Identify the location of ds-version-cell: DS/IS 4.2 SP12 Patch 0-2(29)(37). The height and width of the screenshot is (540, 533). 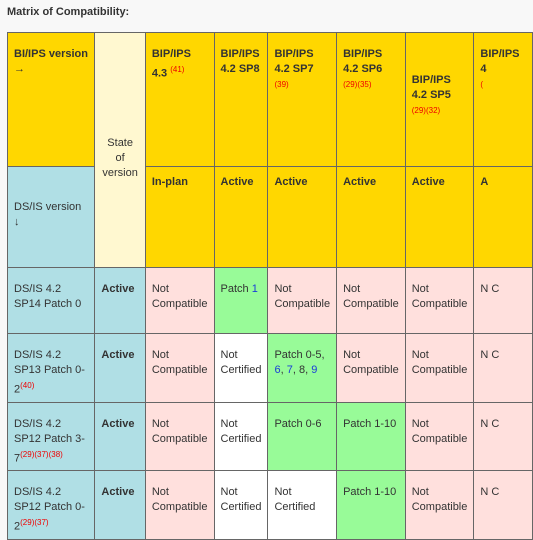
(51, 505).